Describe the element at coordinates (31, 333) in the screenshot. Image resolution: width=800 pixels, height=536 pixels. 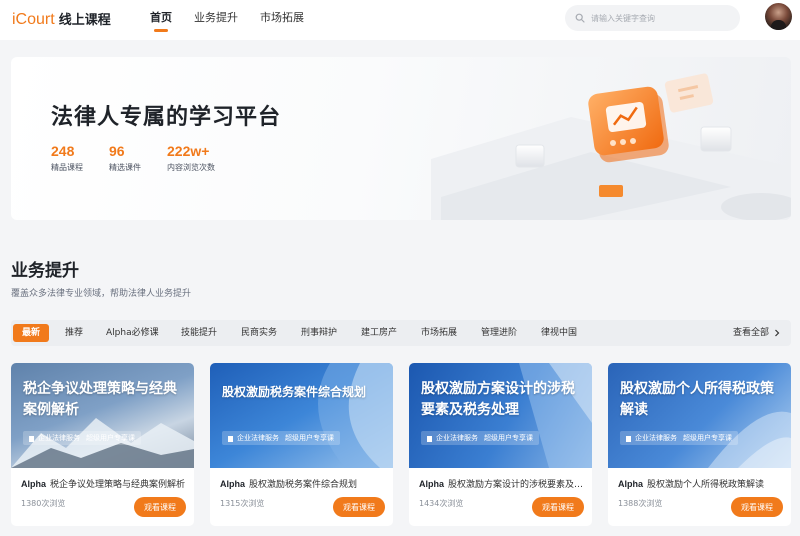
I see `tab-latest: 最新` at that location.